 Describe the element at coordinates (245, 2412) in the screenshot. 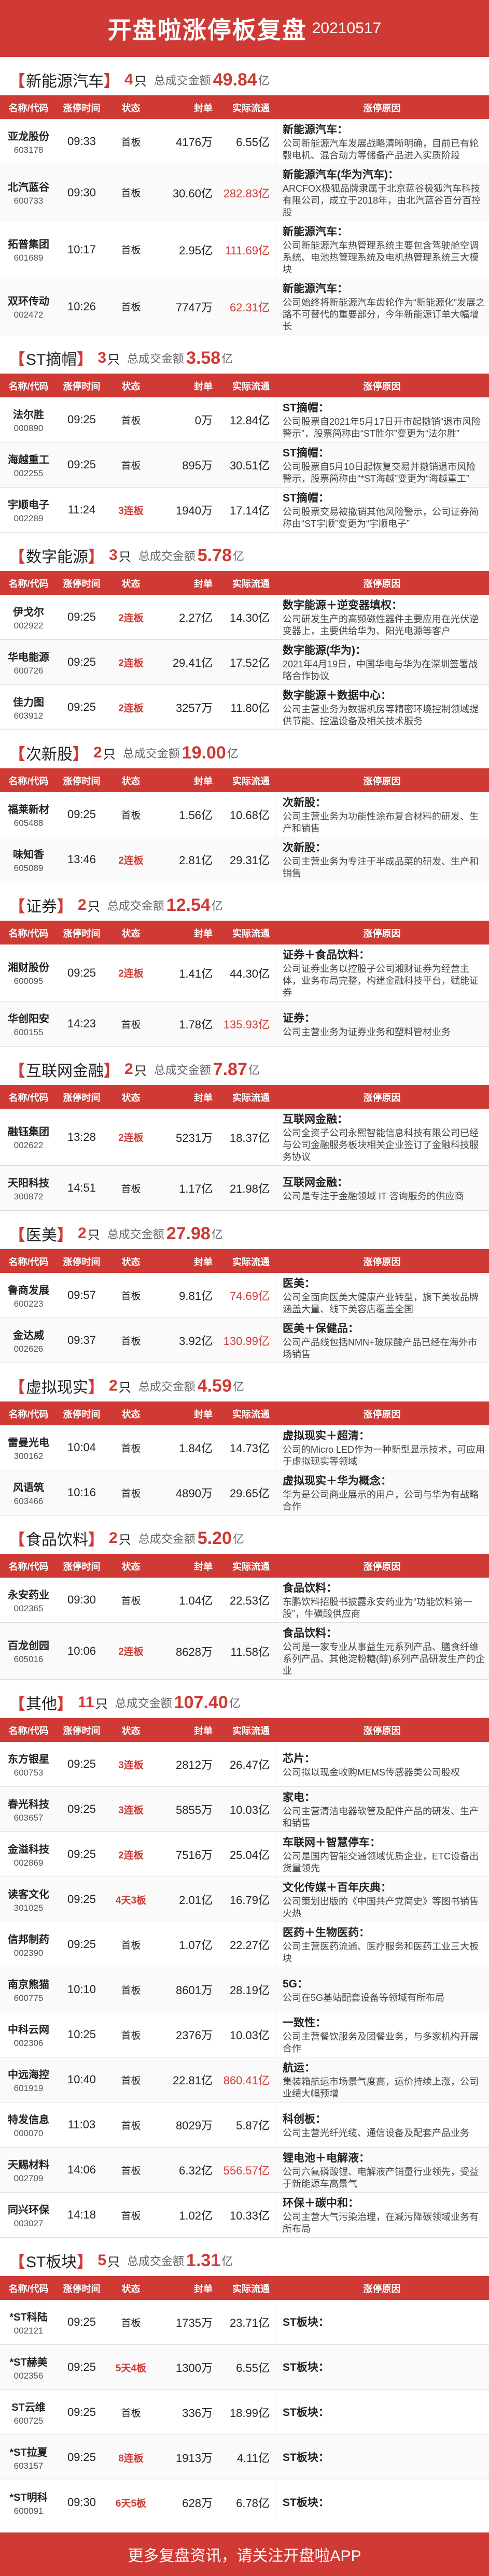

I see `stock-row: ST云维 600725 09:25 首板 336万 18.99亿 ST板块：` at that location.